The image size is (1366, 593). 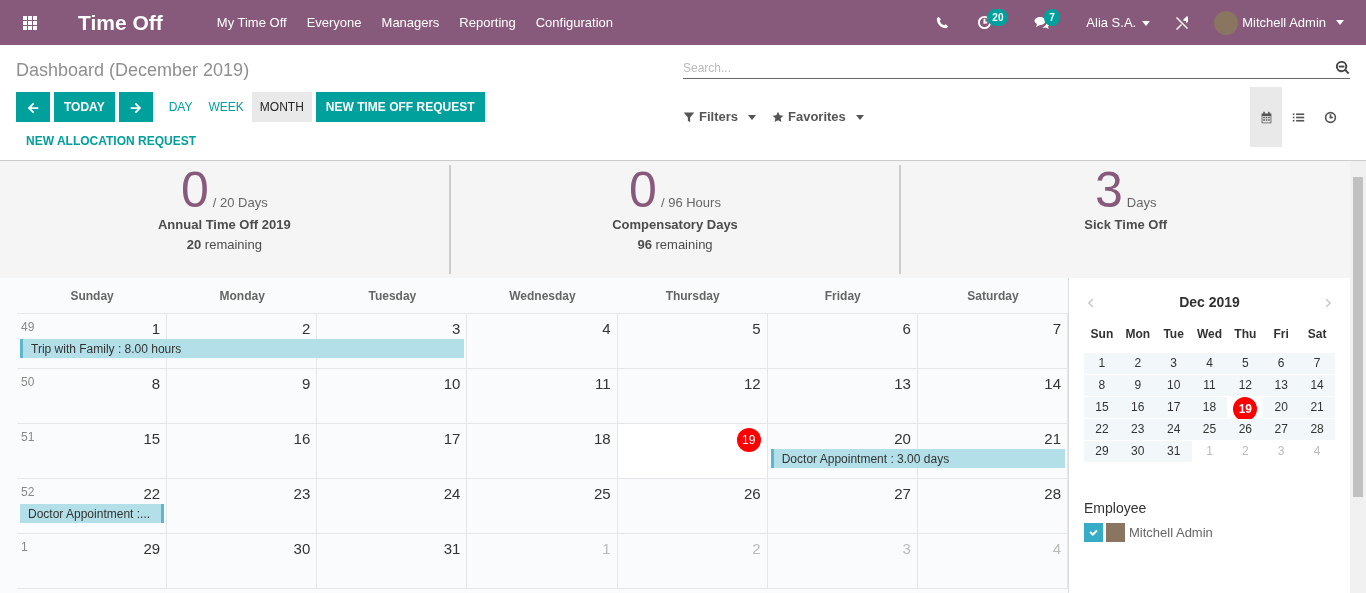 I want to click on day-cell: 24, so click(x=392, y=506).